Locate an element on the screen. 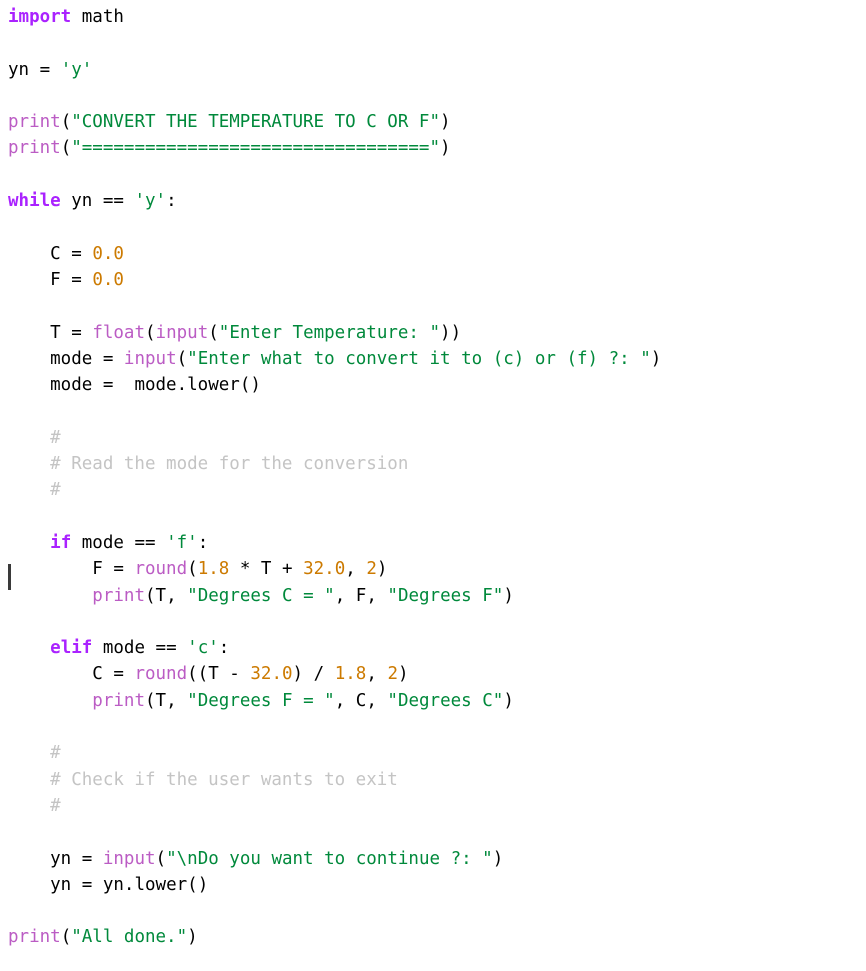 The image size is (866, 971). code-token-pn: . is located at coordinates (129, 884).